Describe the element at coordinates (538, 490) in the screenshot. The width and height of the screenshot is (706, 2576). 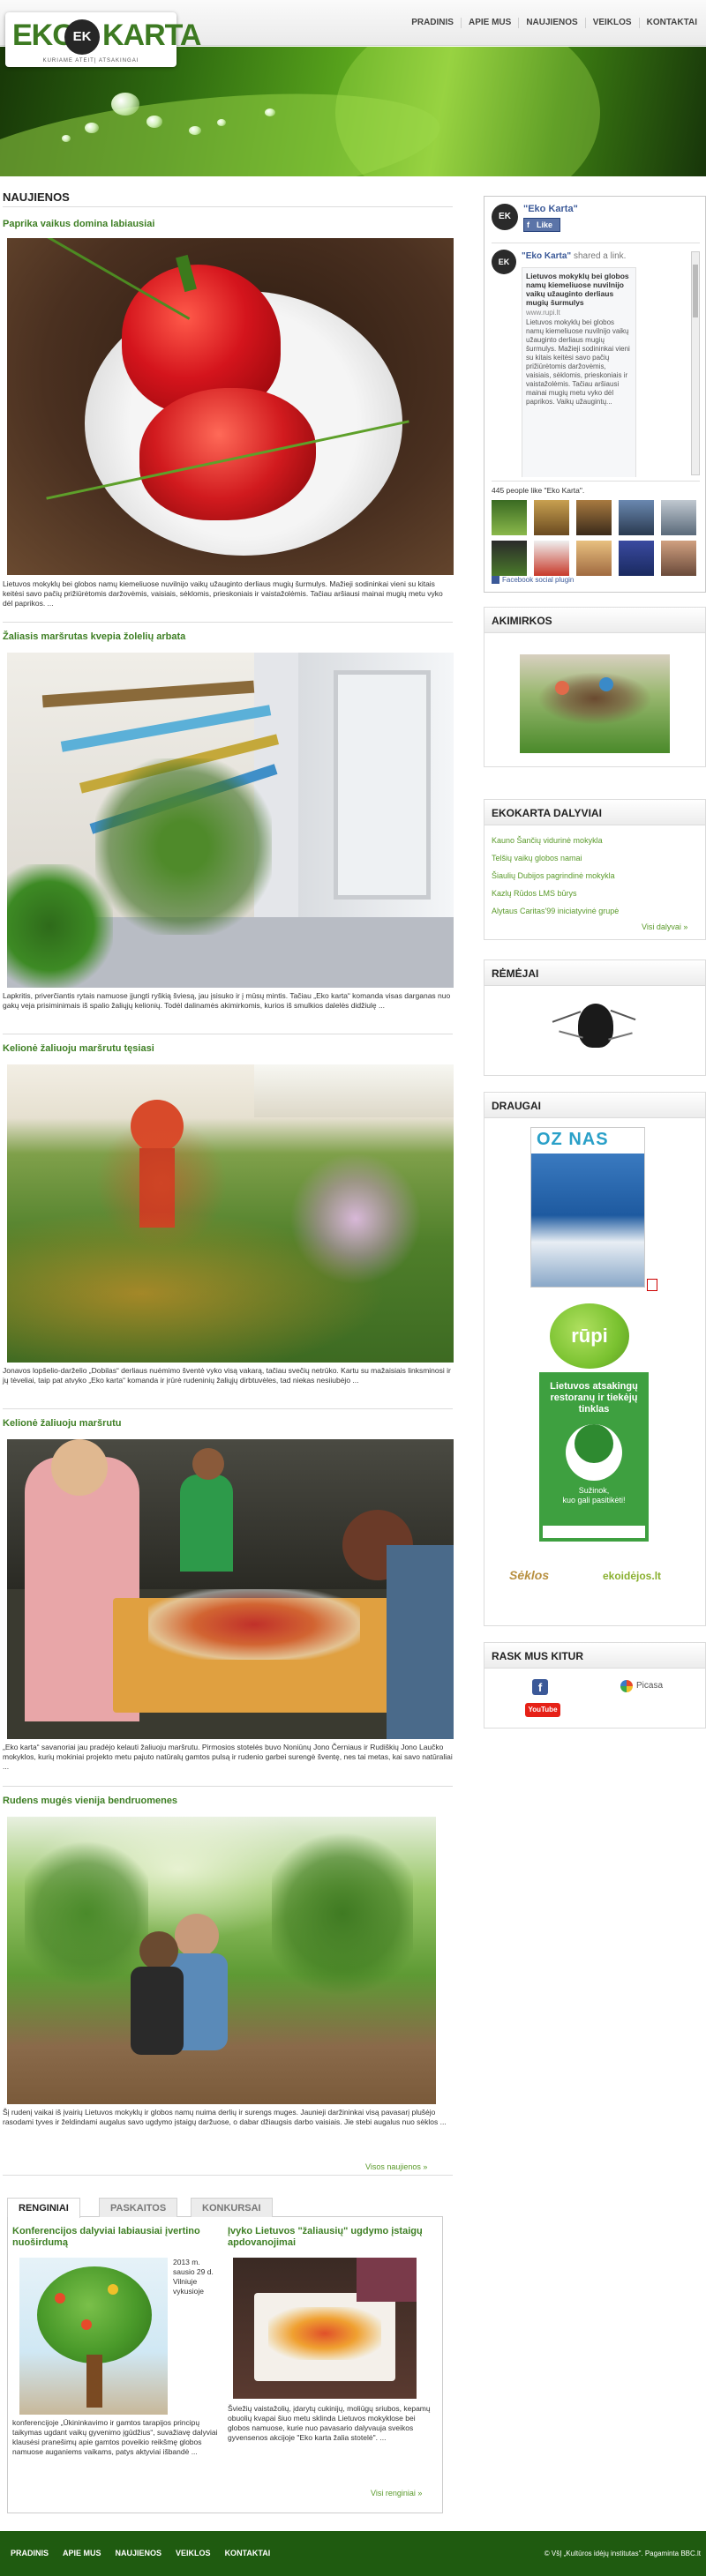
I see `fb-likes-count: 445 people like "Eko Karta".` at that location.